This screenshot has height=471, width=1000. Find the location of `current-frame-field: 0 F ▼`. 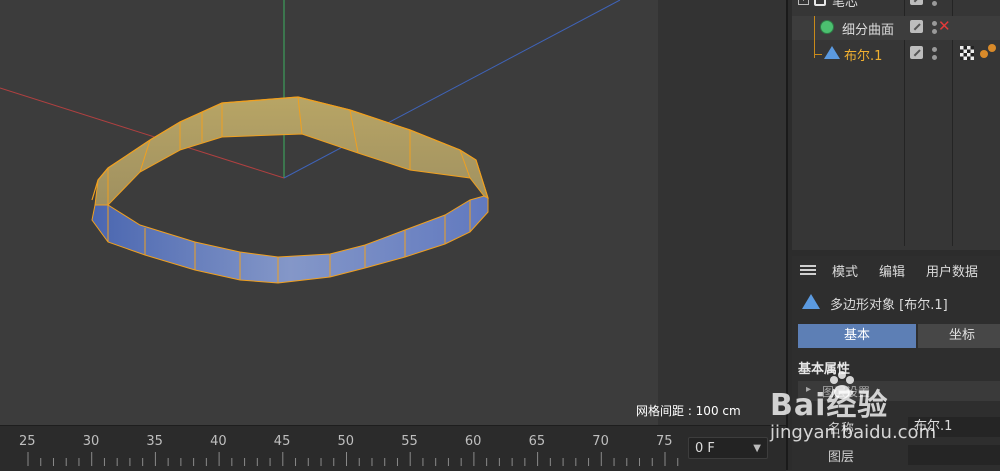

current-frame-field: 0 F ▼ is located at coordinates (728, 448).